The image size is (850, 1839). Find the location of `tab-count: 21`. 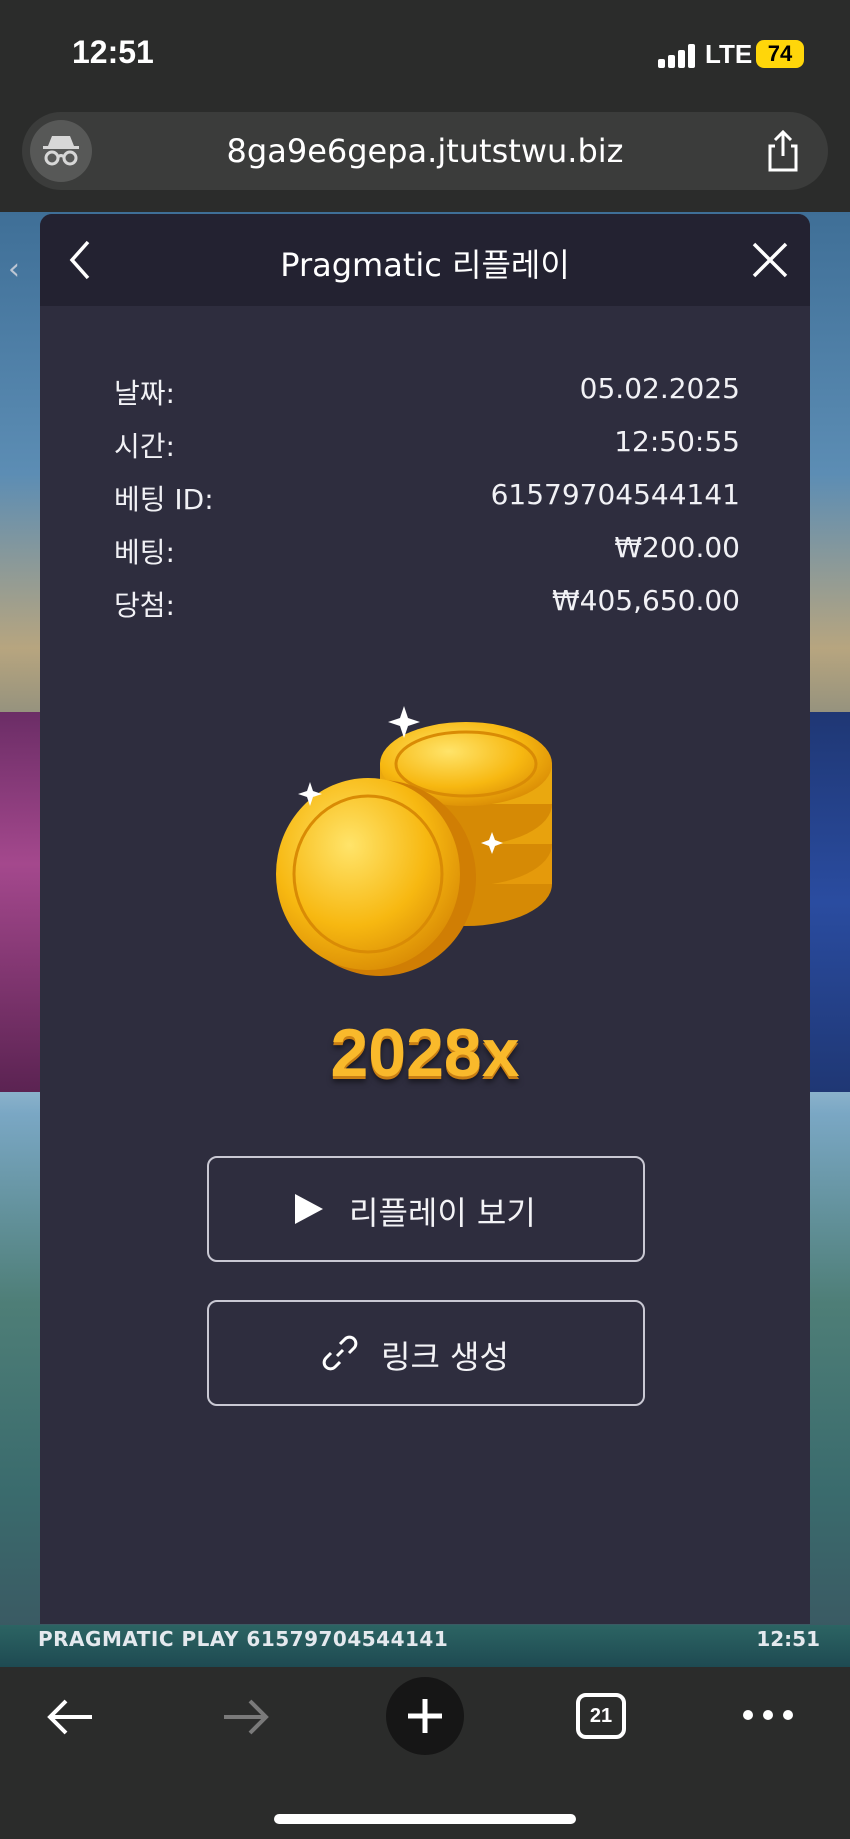

tab-count: 21 is located at coordinates (601, 1716).